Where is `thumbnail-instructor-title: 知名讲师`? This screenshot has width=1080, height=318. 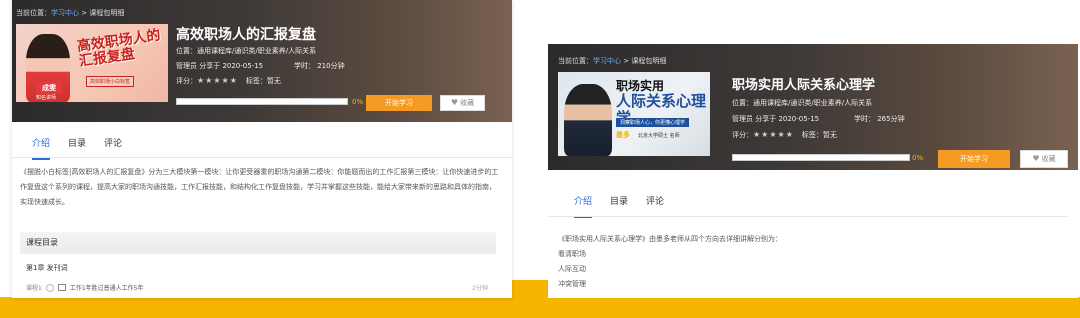 thumbnail-instructor-title: 知名讲师 is located at coordinates (46, 98).